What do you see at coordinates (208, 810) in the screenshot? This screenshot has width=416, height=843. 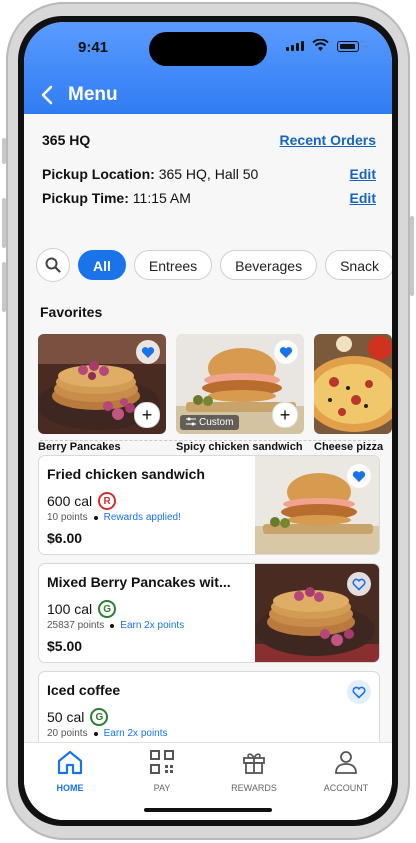 I see `home-indicator` at bounding box center [208, 810].